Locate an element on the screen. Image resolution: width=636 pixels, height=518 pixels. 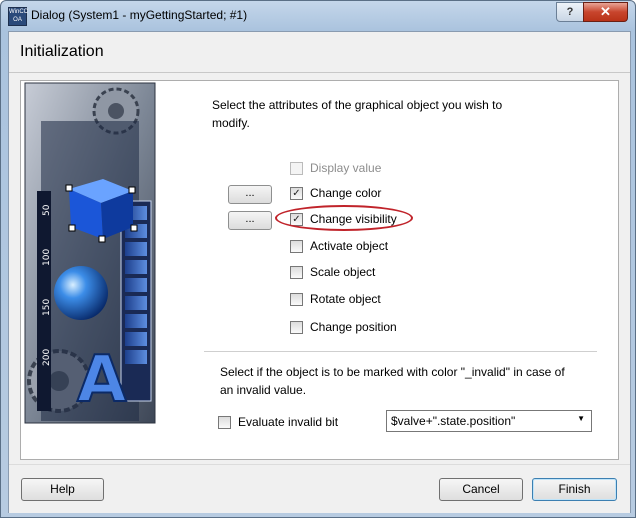
invalid-dp-dropdown: $valve+".state.position" ▼ is located at coordinates (489, 421).